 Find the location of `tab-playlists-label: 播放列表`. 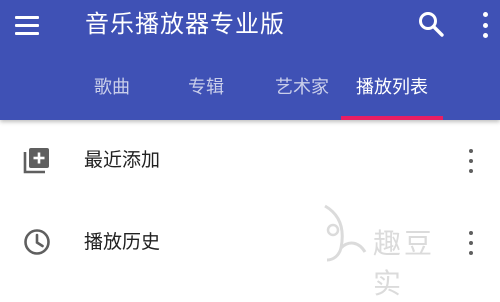

tab-playlists-label: 播放列表 is located at coordinates (392, 87).